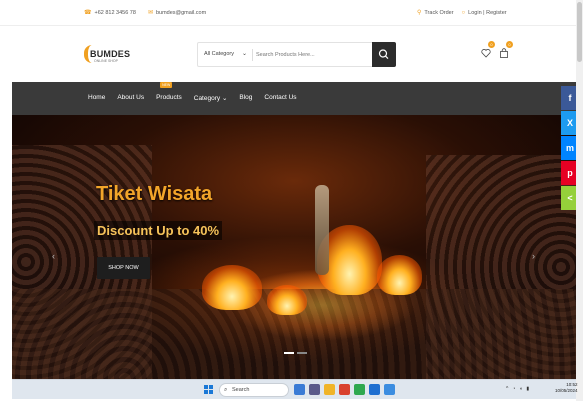  Describe the element at coordinates (570, 98) in the screenshot. I see `facebook-icon: f` at that location.